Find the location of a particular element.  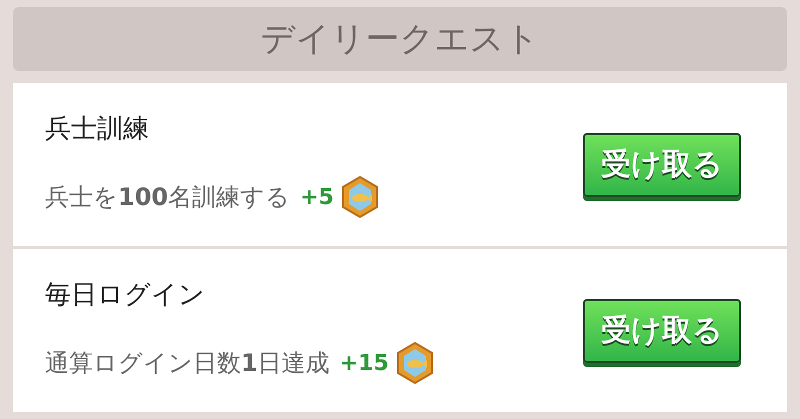

quest-title: 兵士訓練 is located at coordinates (97, 129).